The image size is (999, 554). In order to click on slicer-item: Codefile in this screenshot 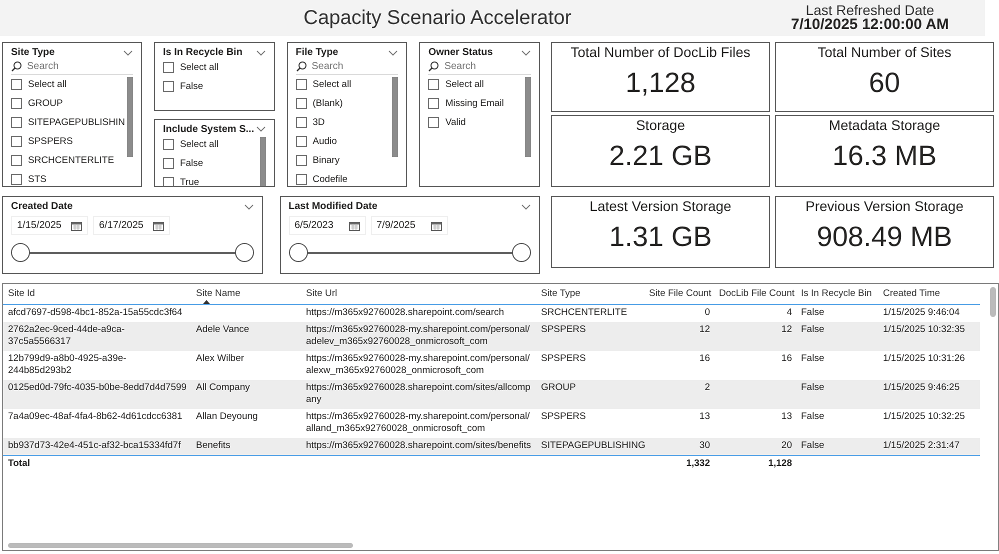, I will do `click(330, 179)`.